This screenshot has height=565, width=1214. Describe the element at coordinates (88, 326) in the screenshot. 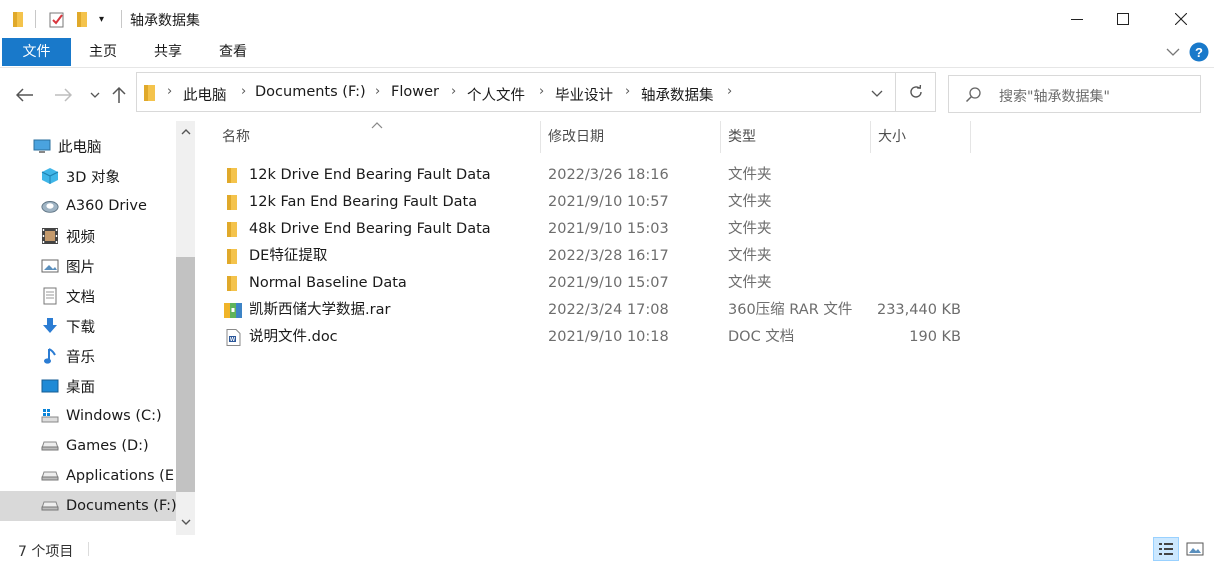

I see `sidebar-item-downloads: 下载` at that location.